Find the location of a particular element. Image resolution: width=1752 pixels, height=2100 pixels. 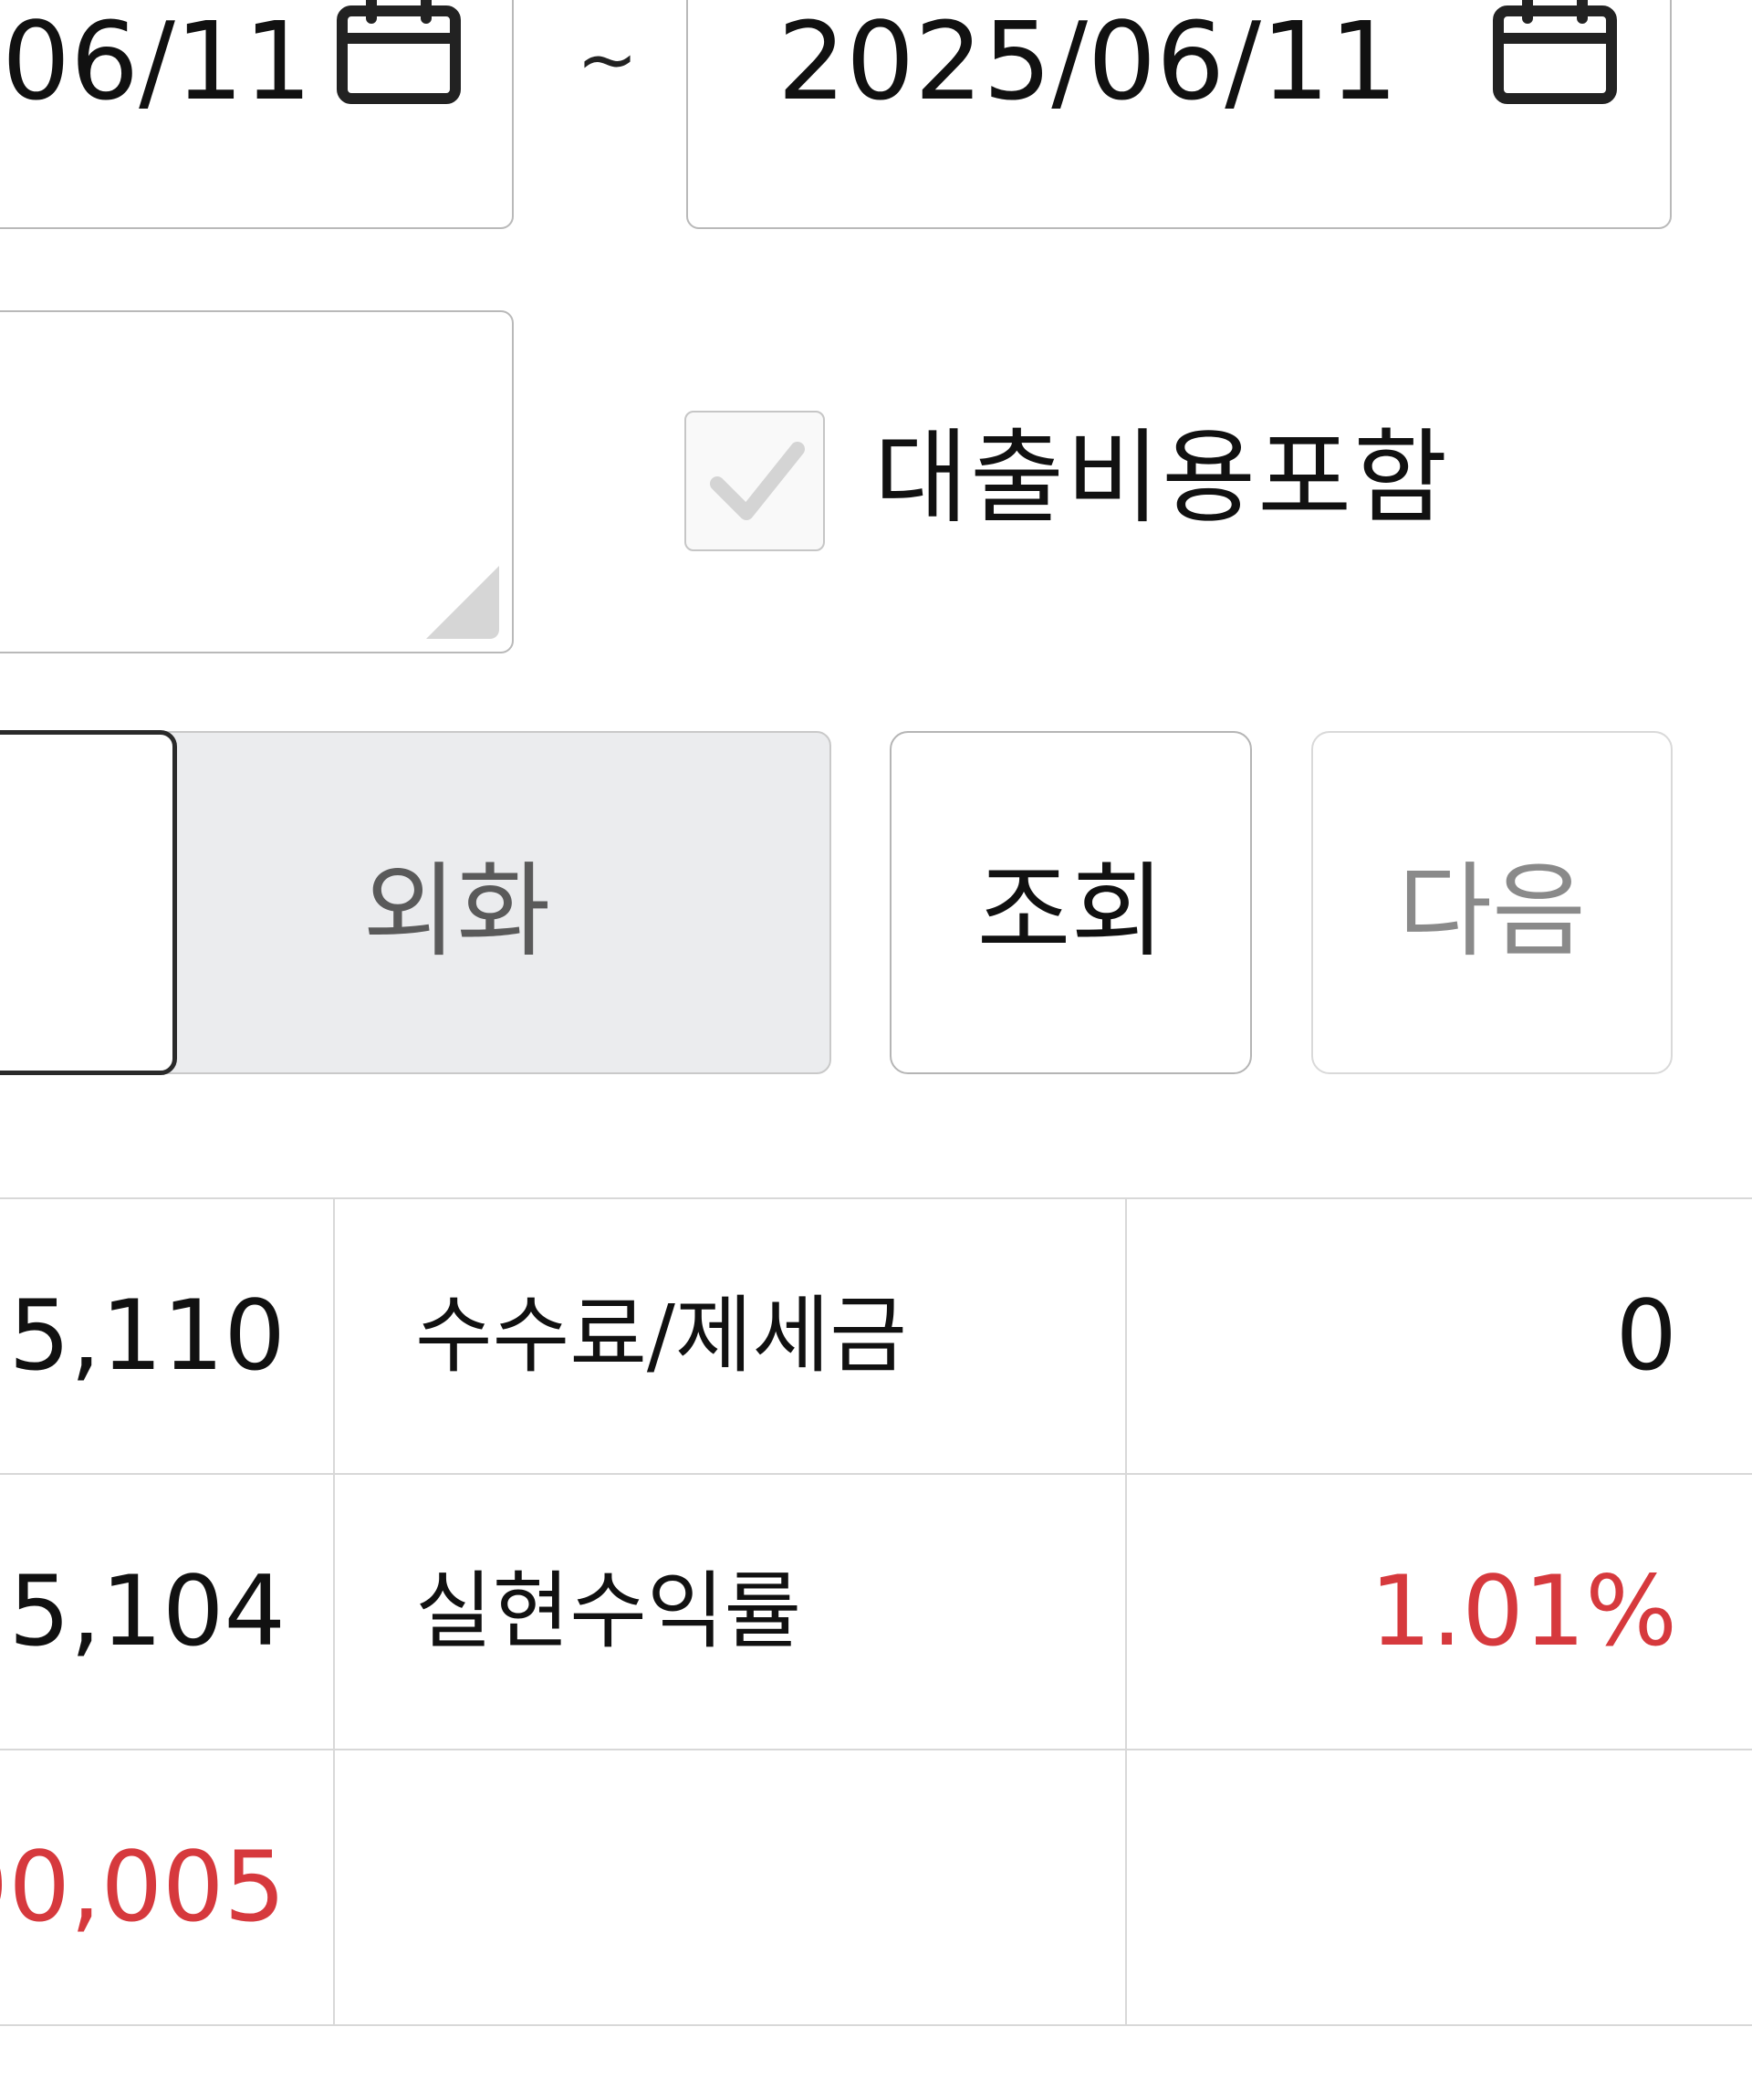

empty-value-cell is located at coordinates (1438, 1887).